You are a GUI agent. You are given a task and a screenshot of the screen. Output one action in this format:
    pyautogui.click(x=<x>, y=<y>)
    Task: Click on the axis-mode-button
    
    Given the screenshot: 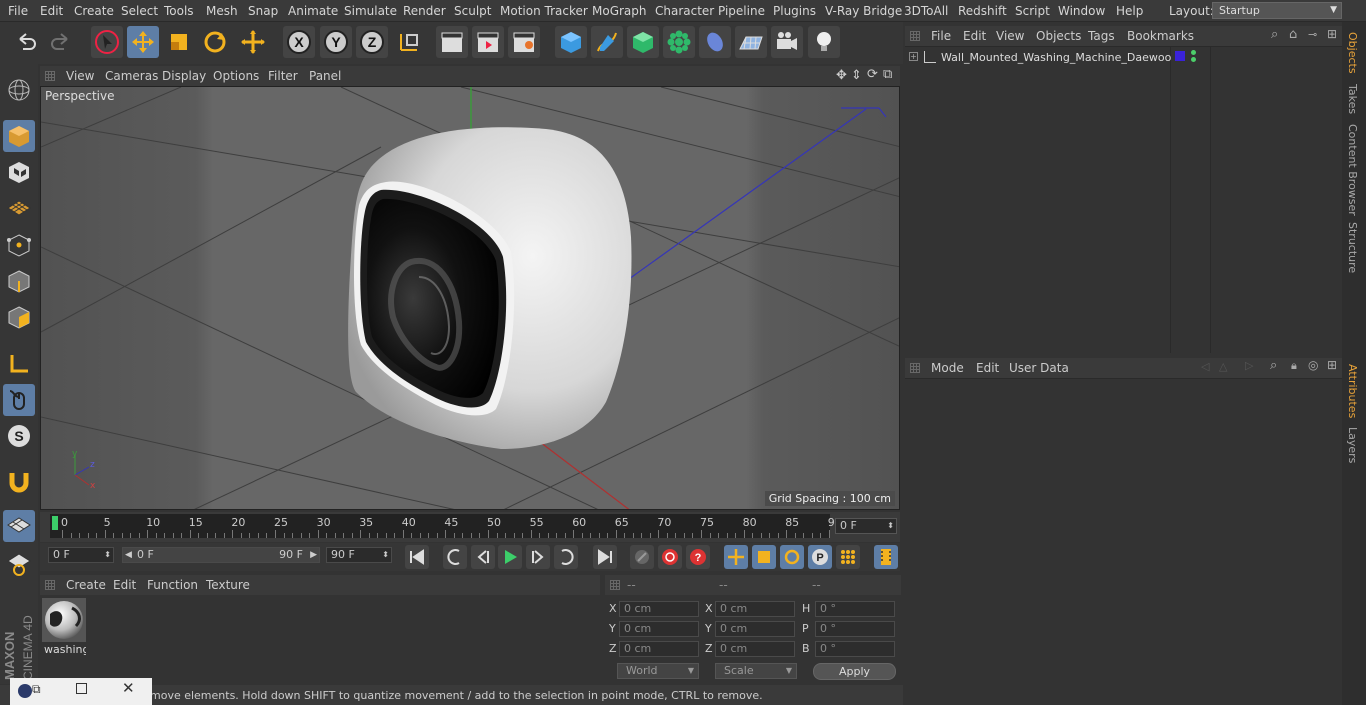 What is the action you would take?
    pyautogui.click(x=19, y=364)
    